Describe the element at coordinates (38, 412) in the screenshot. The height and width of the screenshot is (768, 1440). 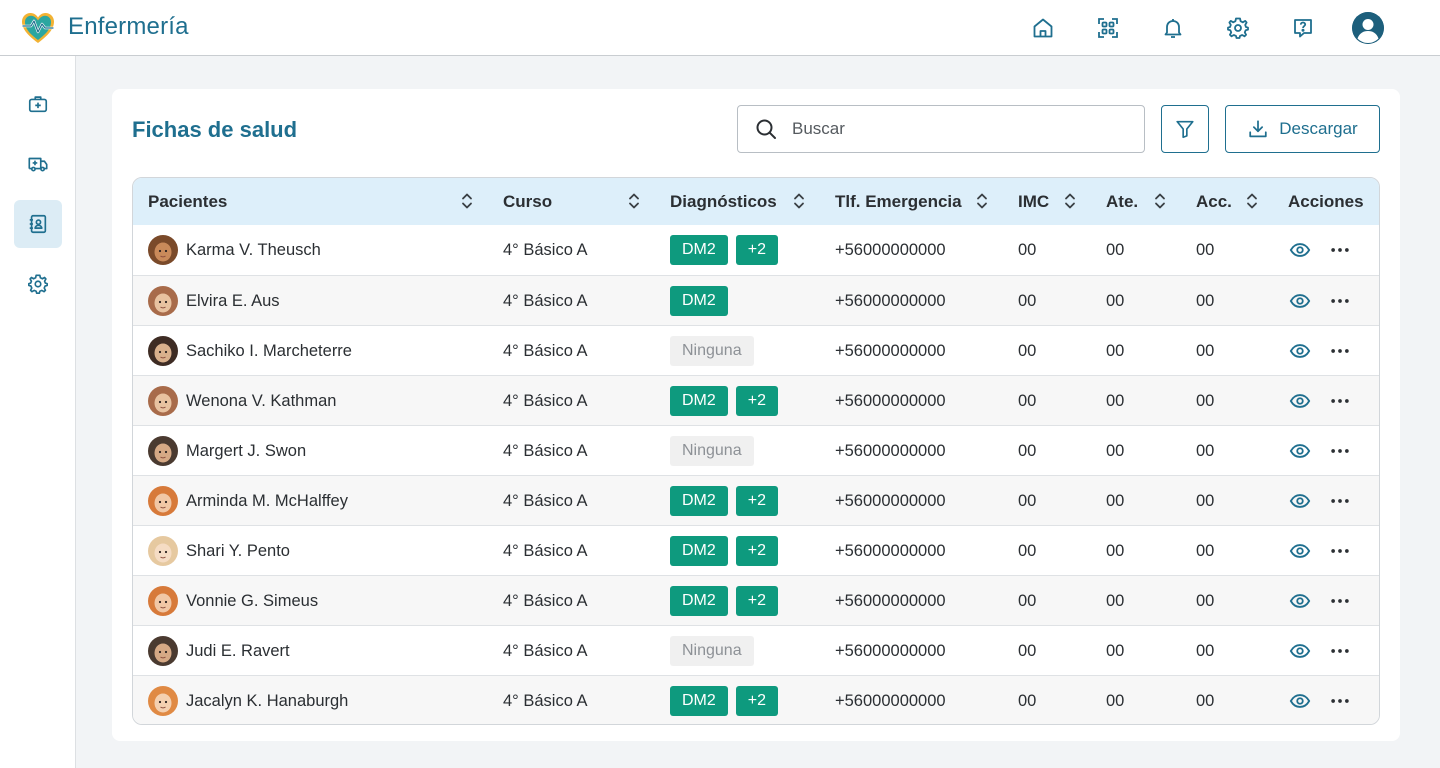
I see `sidebar` at that location.